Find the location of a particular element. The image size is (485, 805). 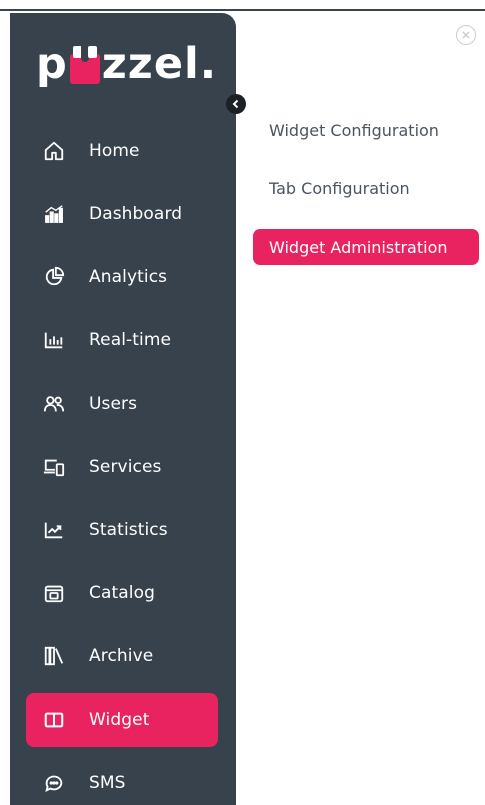

sidebar-item-analytics: Analytics is located at coordinates (122, 277).